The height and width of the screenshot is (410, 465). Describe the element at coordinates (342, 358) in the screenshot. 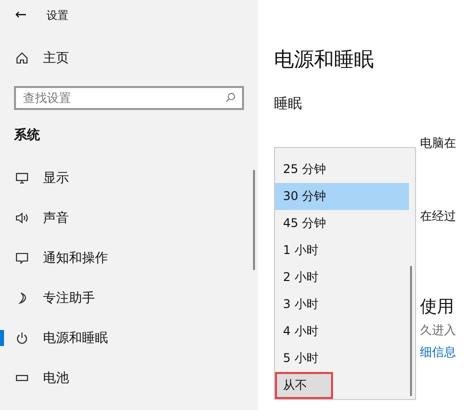

I see `dropdown-option: 5 小时` at that location.